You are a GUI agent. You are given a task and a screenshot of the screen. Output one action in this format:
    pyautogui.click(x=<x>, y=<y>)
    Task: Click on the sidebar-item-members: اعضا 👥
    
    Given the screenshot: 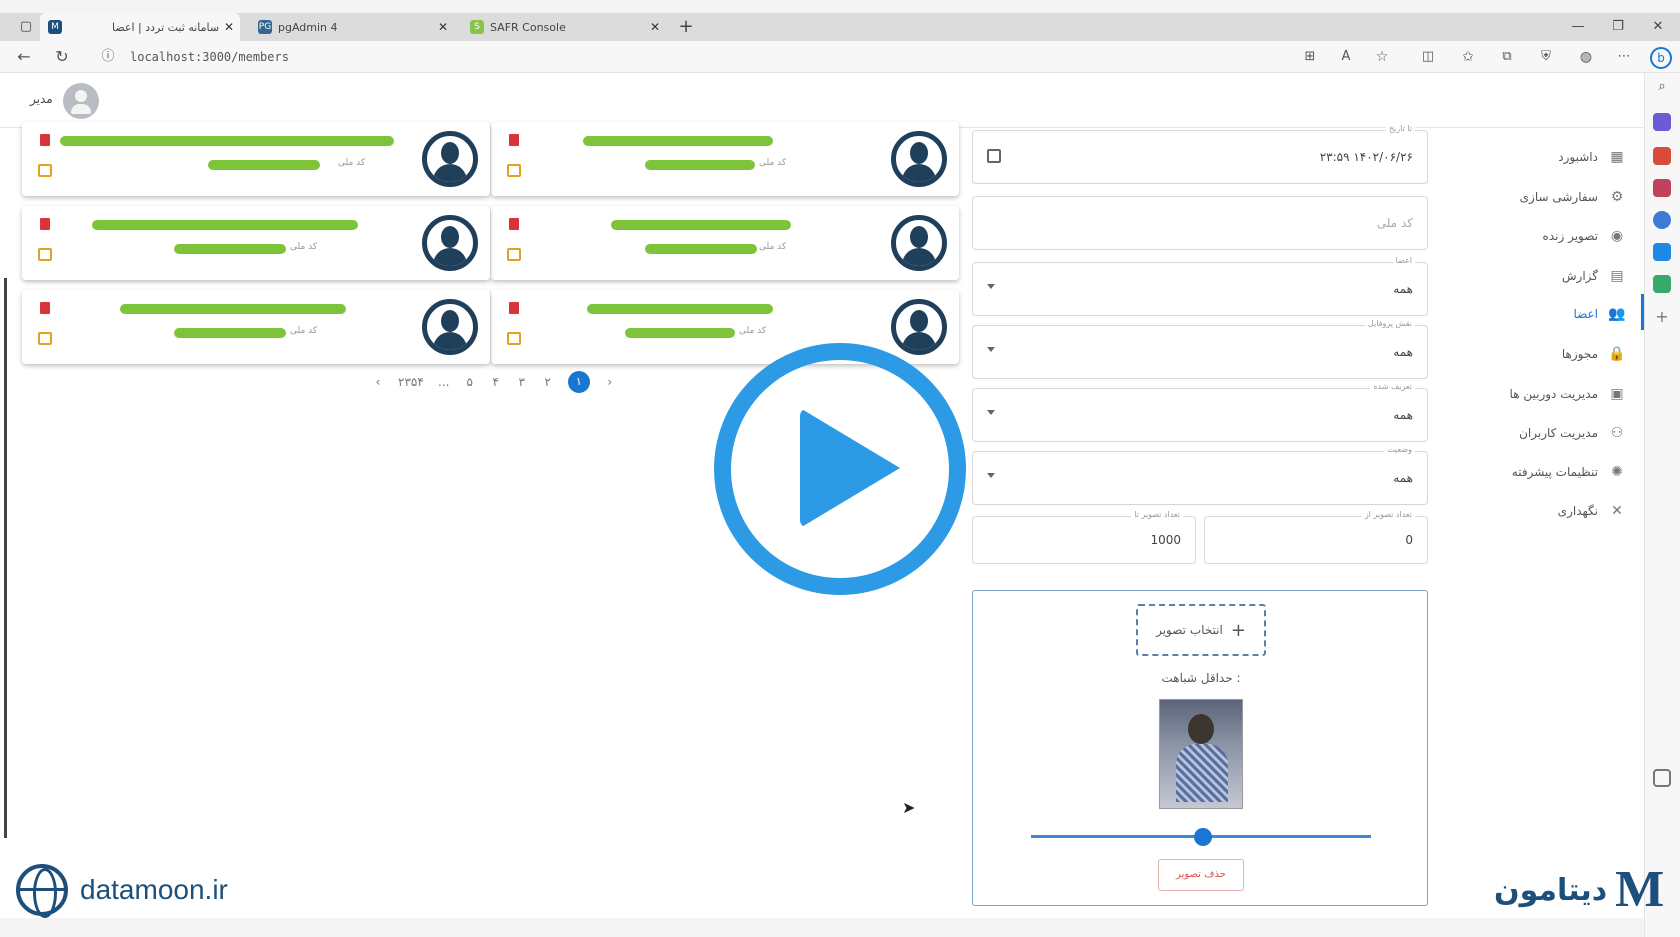 What is the action you would take?
    pyautogui.click(x=1599, y=314)
    